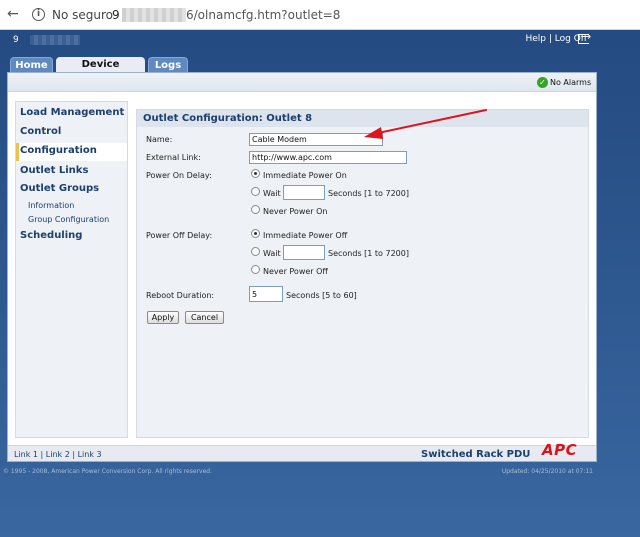  I want to click on nav-control: Control, so click(40, 131).